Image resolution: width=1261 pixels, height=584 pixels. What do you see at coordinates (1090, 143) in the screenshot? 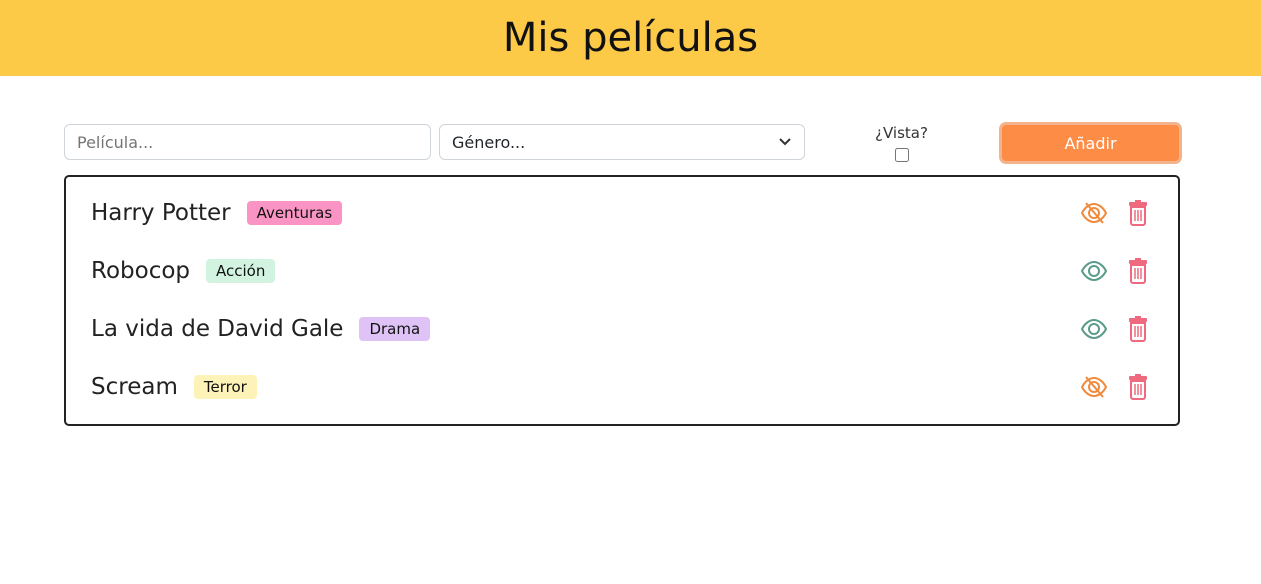
I see `add-button: Añadir` at bounding box center [1090, 143].